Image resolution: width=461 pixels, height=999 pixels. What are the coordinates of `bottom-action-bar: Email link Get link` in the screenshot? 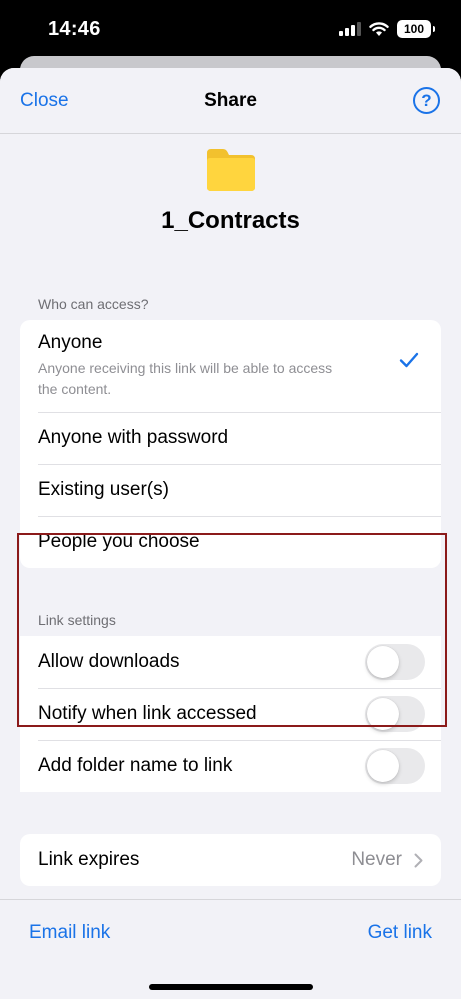 It's located at (230, 949).